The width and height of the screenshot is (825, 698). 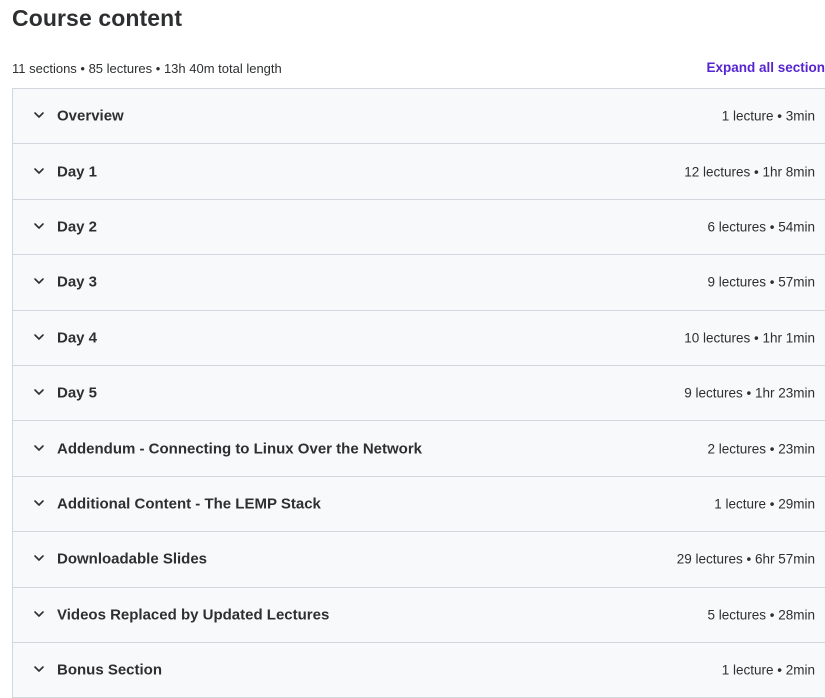 What do you see at coordinates (765, 68) in the screenshot?
I see `expand-all-sections-button: Expand all section` at bounding box center [765, 68].